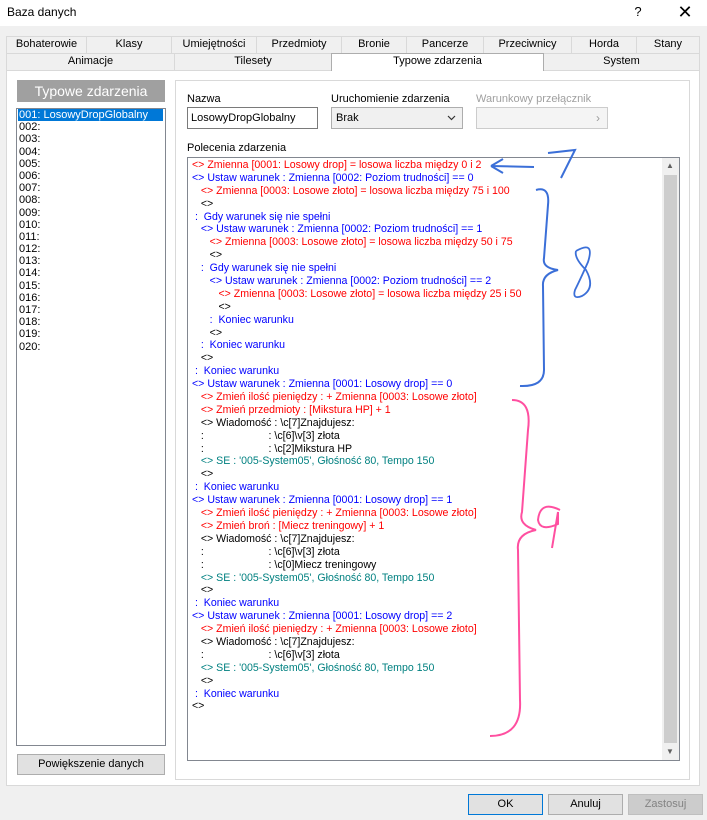 This screenshot has width=707, height=820. Describe the element at coordinates (252, 118) in the screenshot. I see `name-input: LosowyDropGlobalny` at that location.